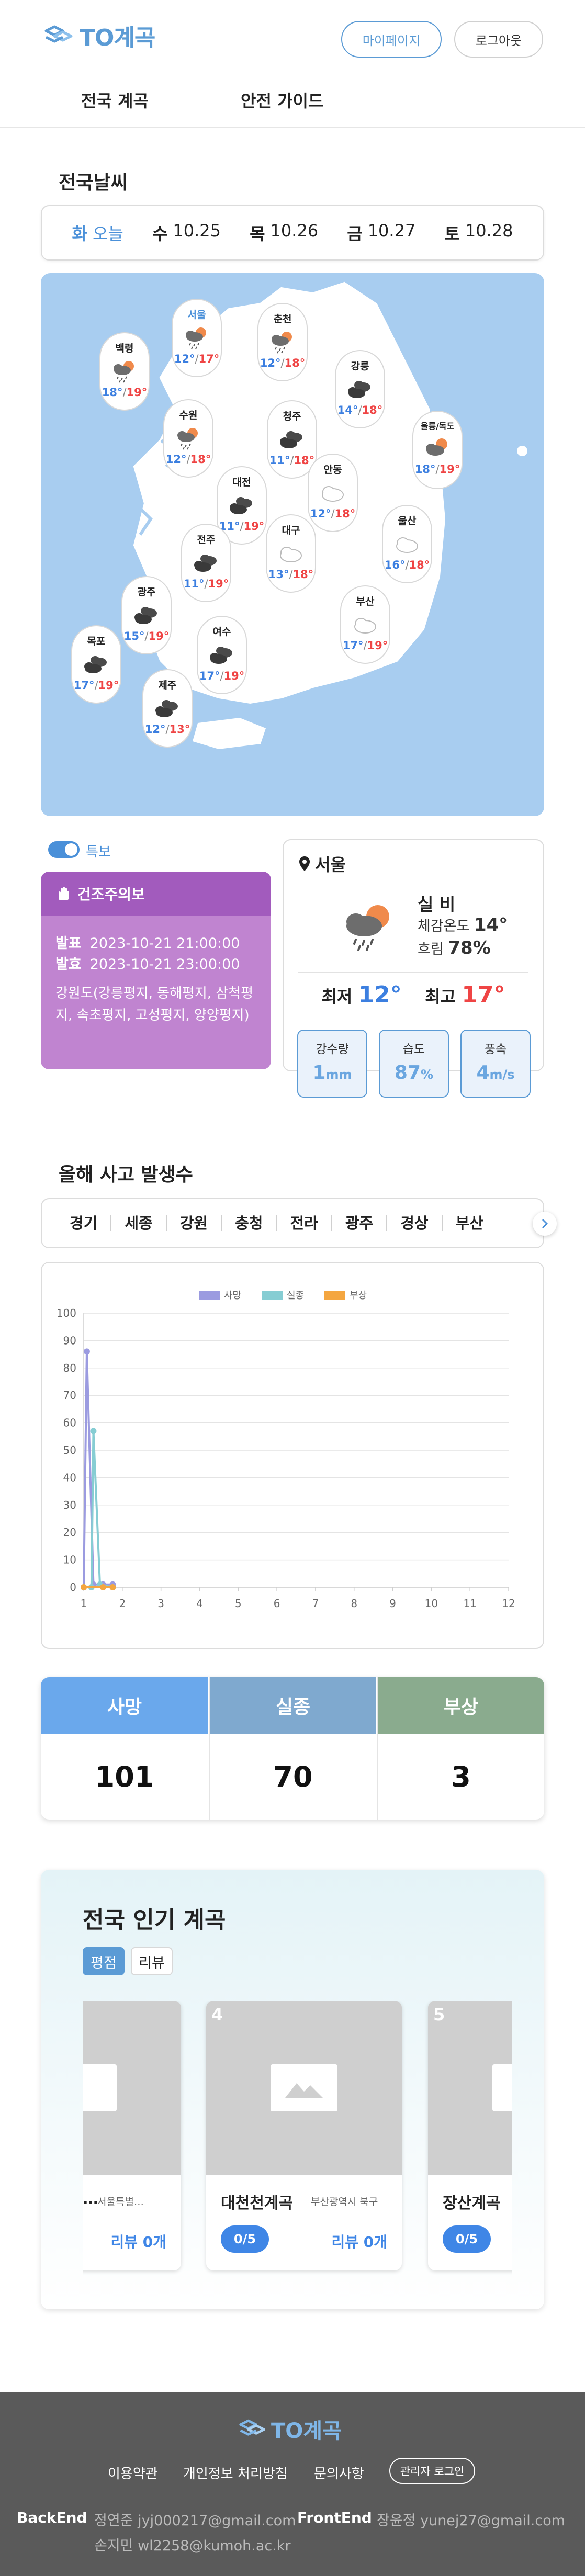 The width and height of the screenshot is (585, 2576). Describe the element at coordinates (470, 2135) in the screenshot. I see `valley-card: 5 장산계곡 0/5` at that location.